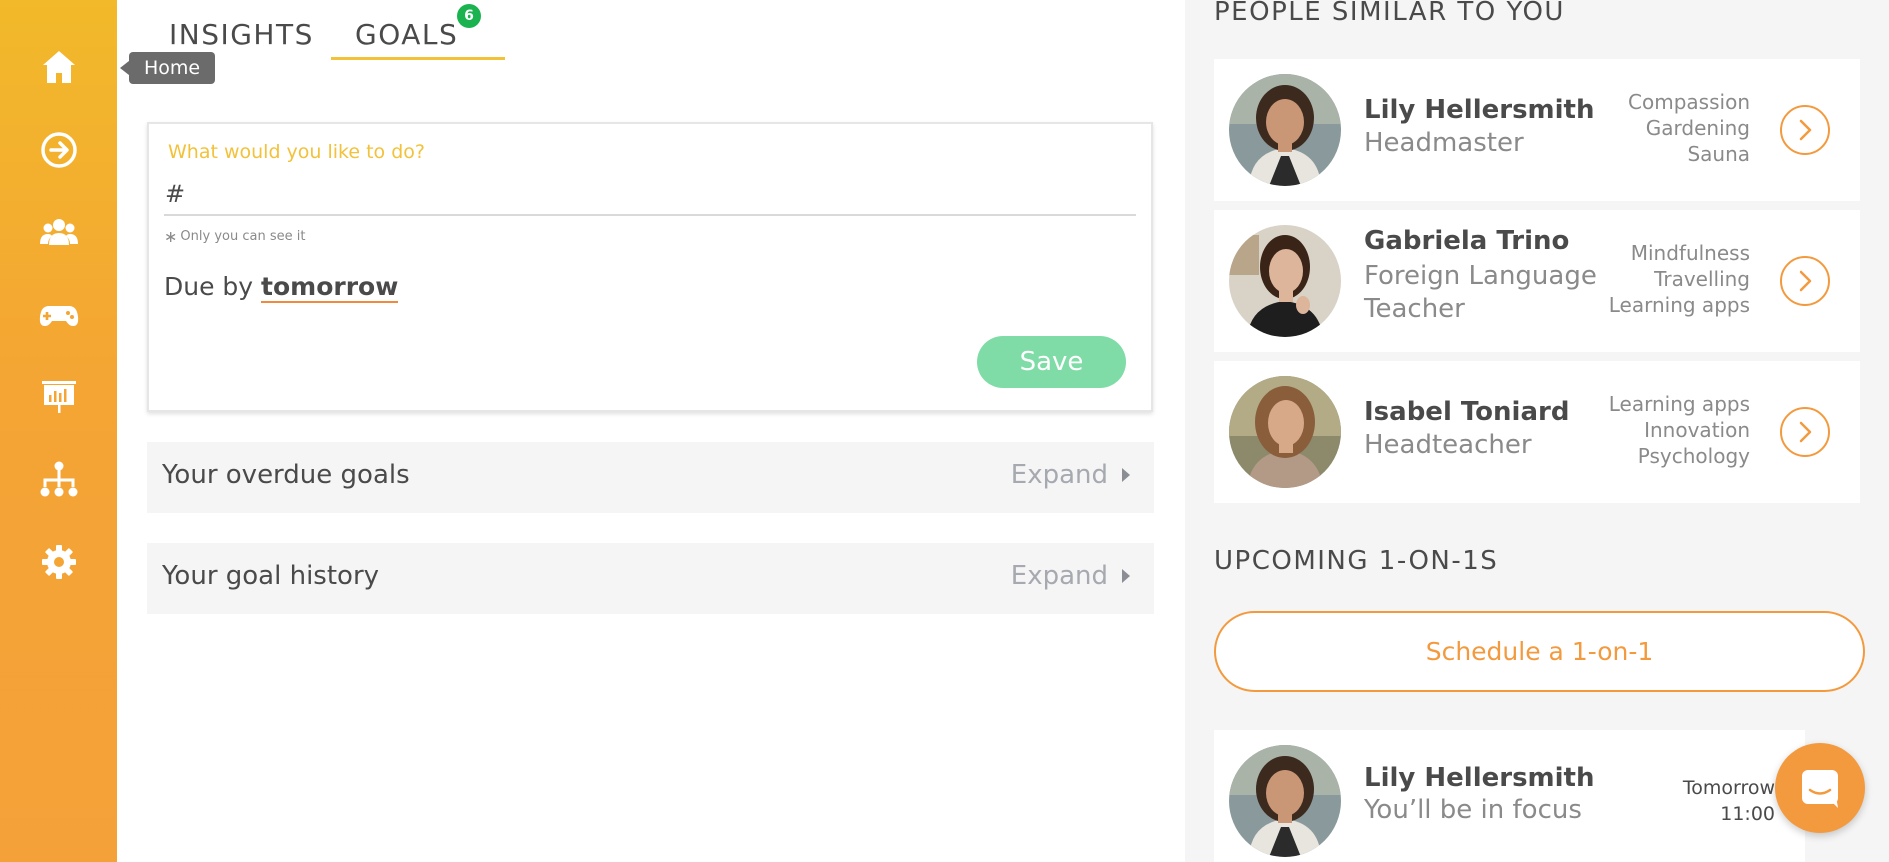 This screenshot has height=862, width=1889. I want to click on tag: Travelling, so click(1702, 279).